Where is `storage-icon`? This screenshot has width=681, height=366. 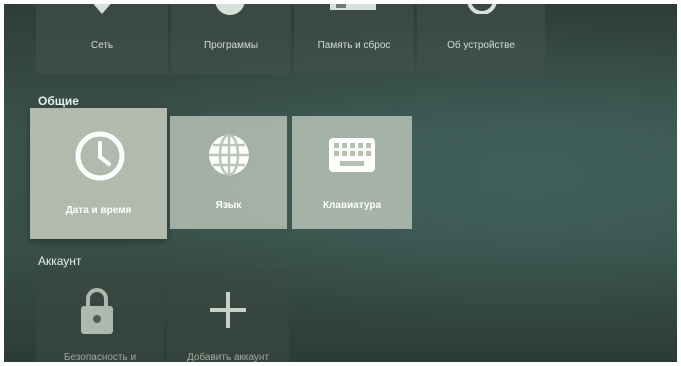
storage-icon is located at coordinates (353, 11).